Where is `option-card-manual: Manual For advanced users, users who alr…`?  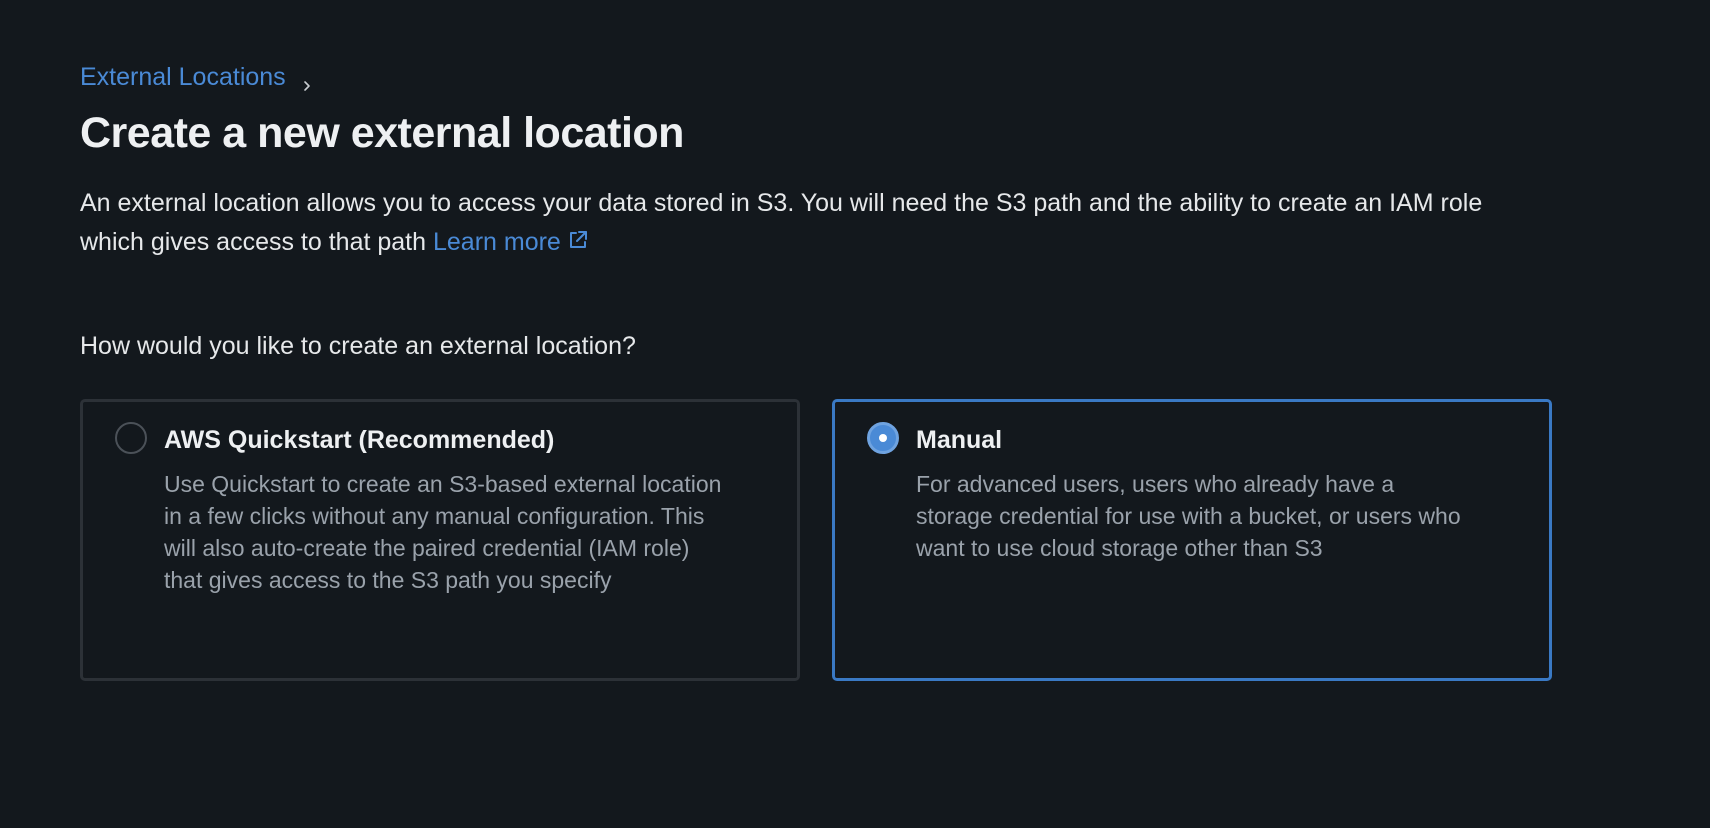
option-card-manual: Manual For advanced users, users who alr… is located at coordinates (1192, 540).